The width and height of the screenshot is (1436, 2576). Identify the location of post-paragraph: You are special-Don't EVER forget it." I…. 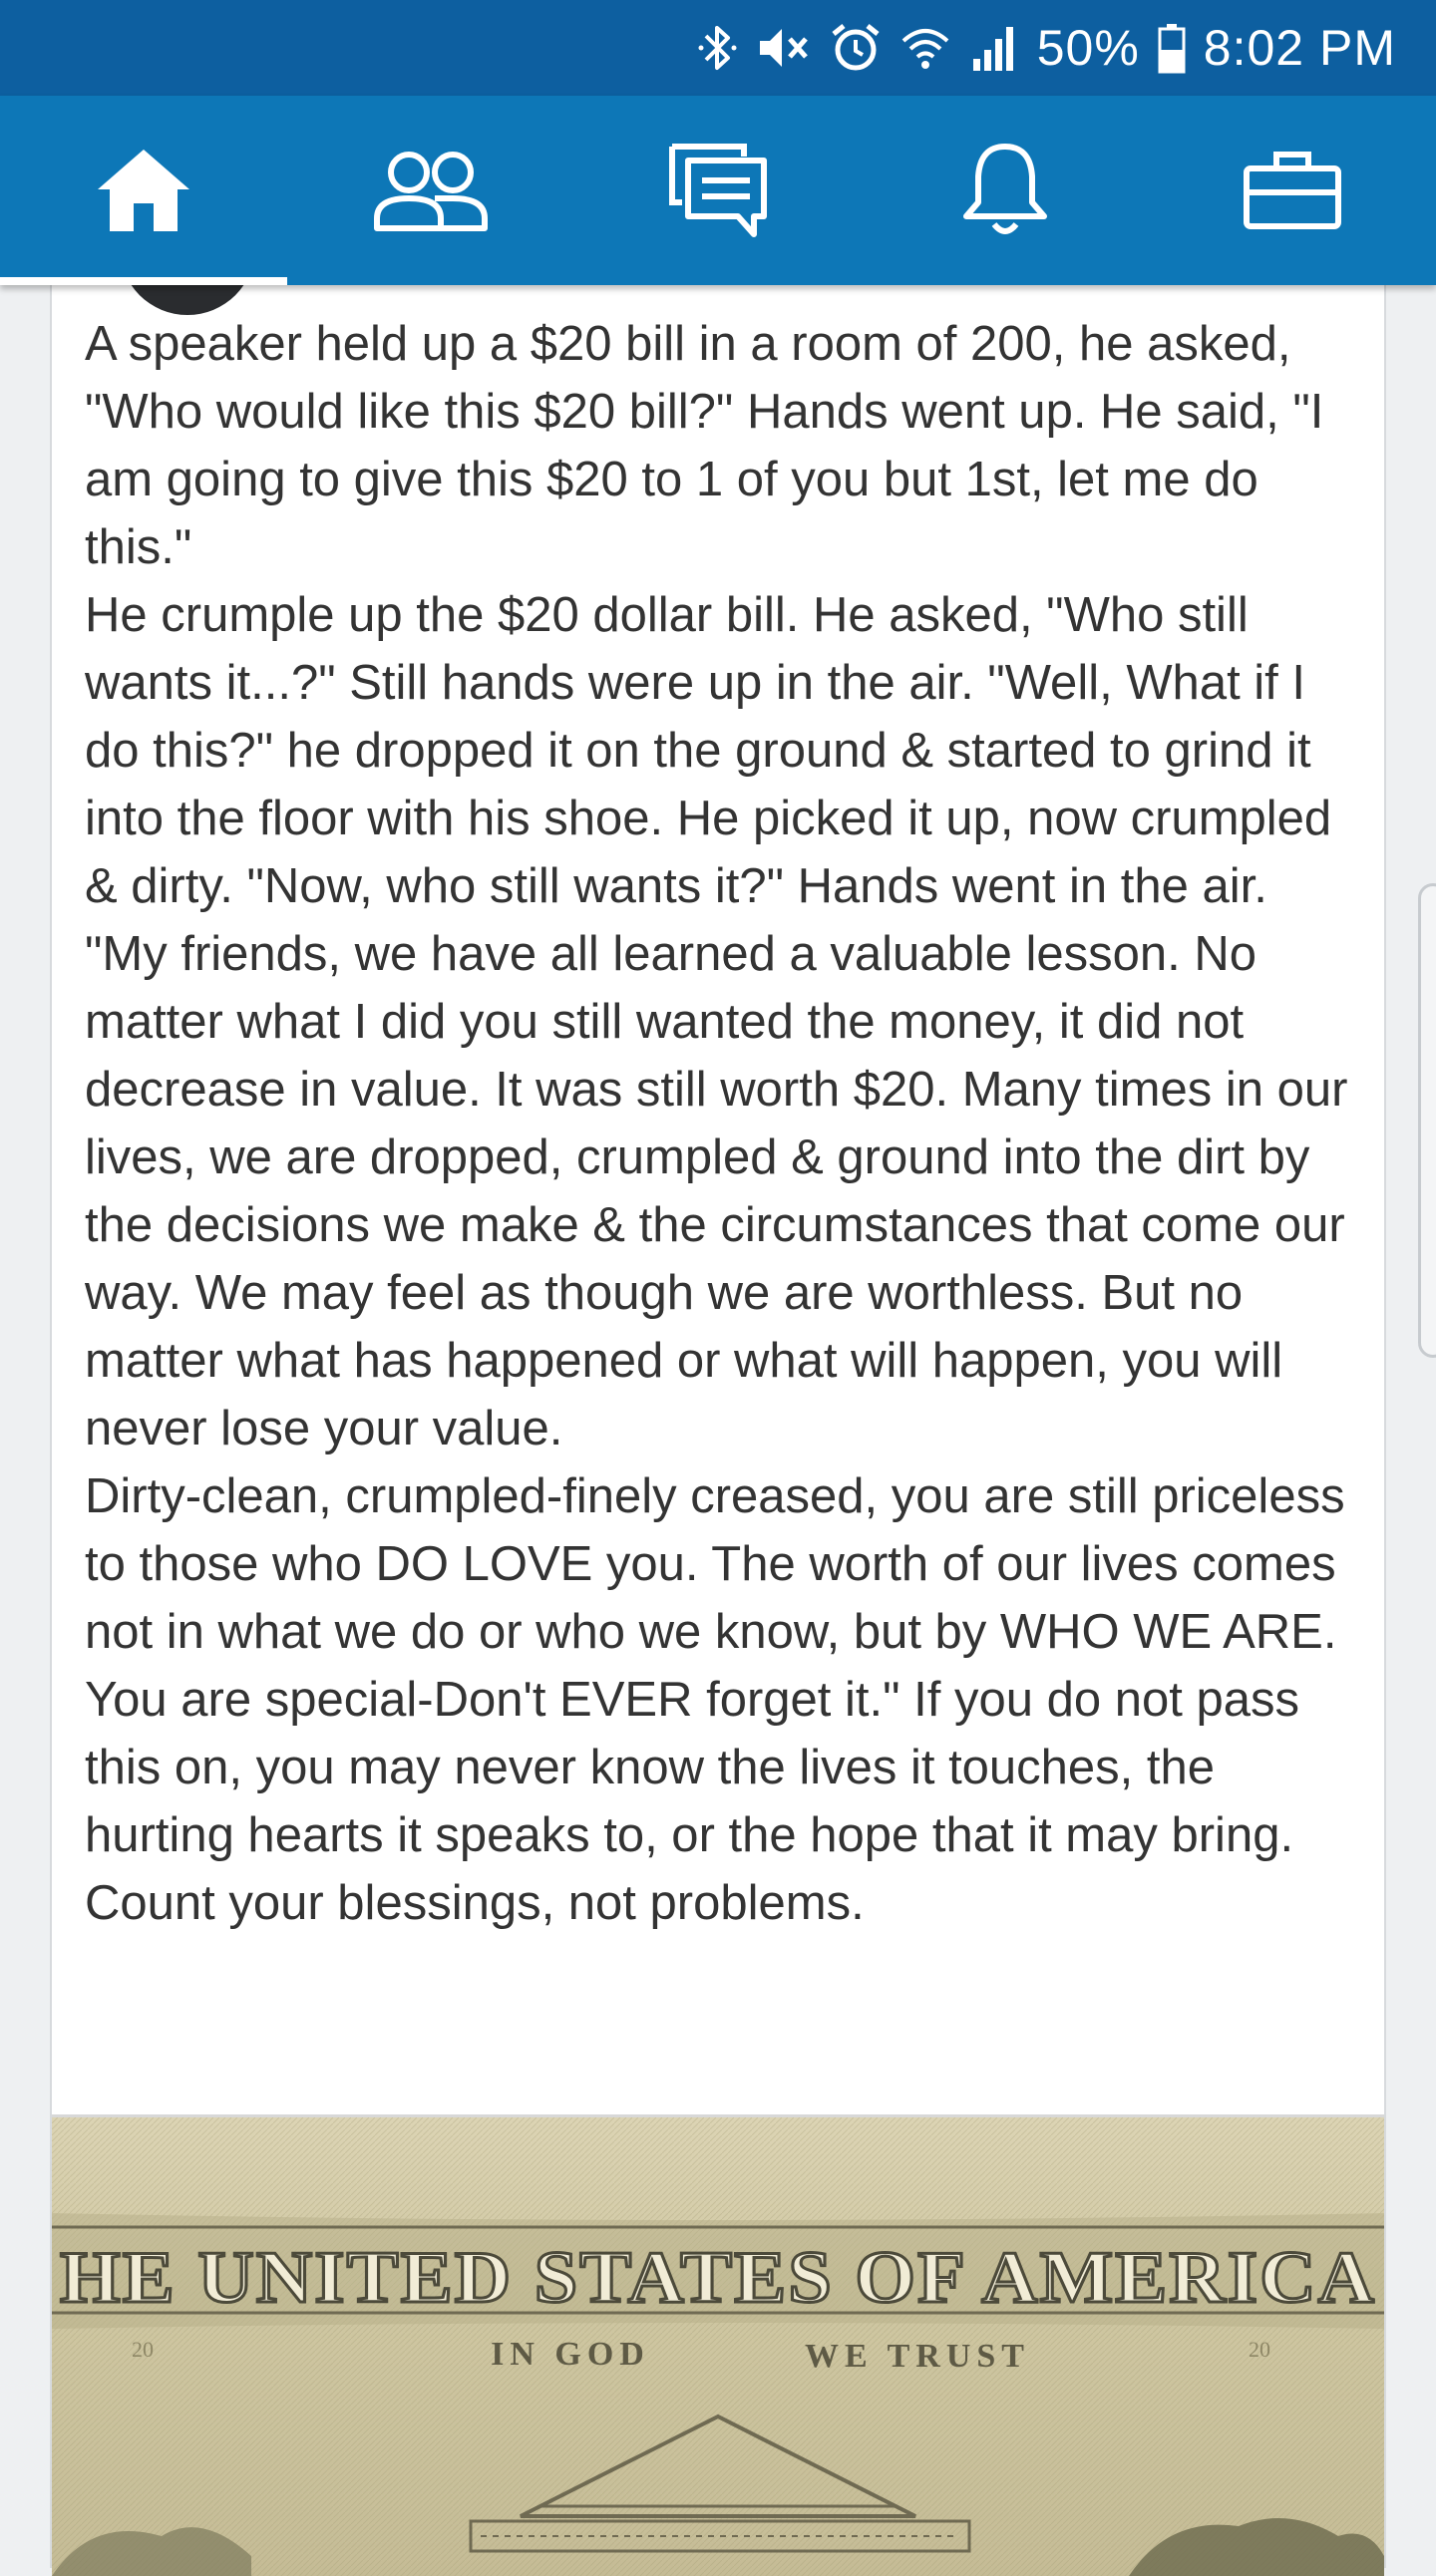
(692, 1801).